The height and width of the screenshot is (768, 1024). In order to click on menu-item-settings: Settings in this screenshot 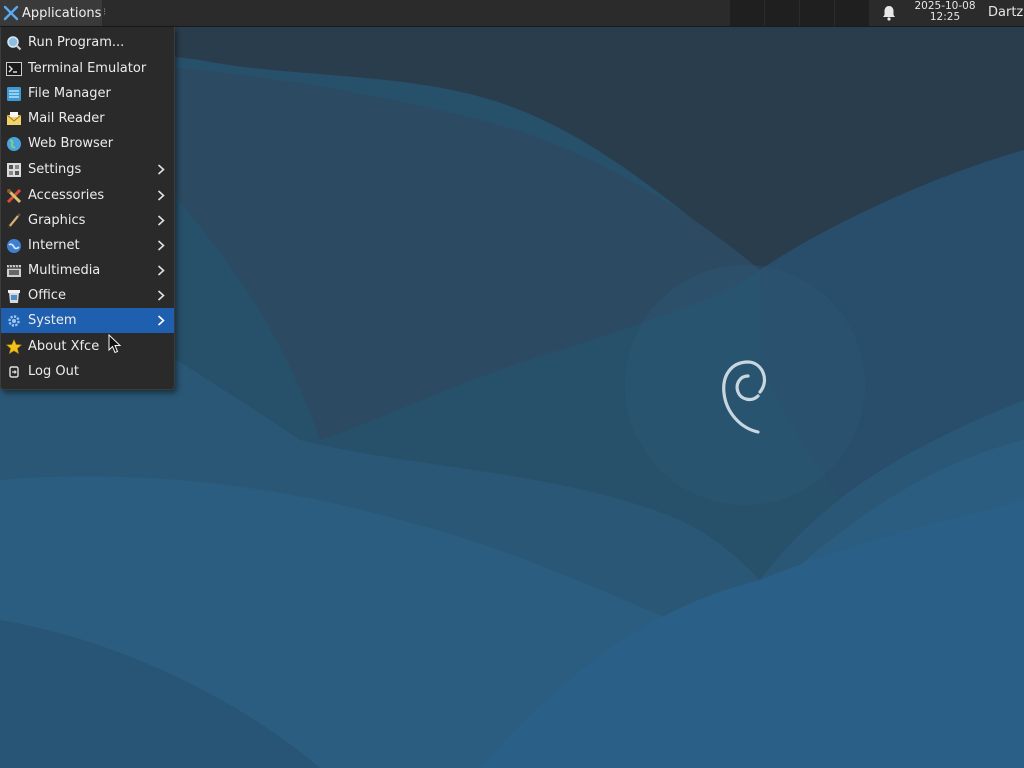, I will do `click(87, 169)`.